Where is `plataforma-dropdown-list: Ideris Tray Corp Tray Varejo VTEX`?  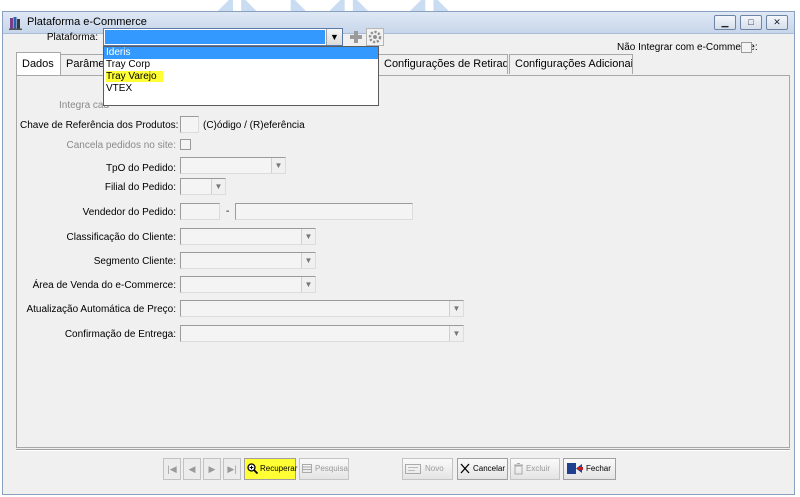
plataforma-dropdown-list: Ideris Tray Corp Tray Varejo VTEX is located at coordinates (241, 76).